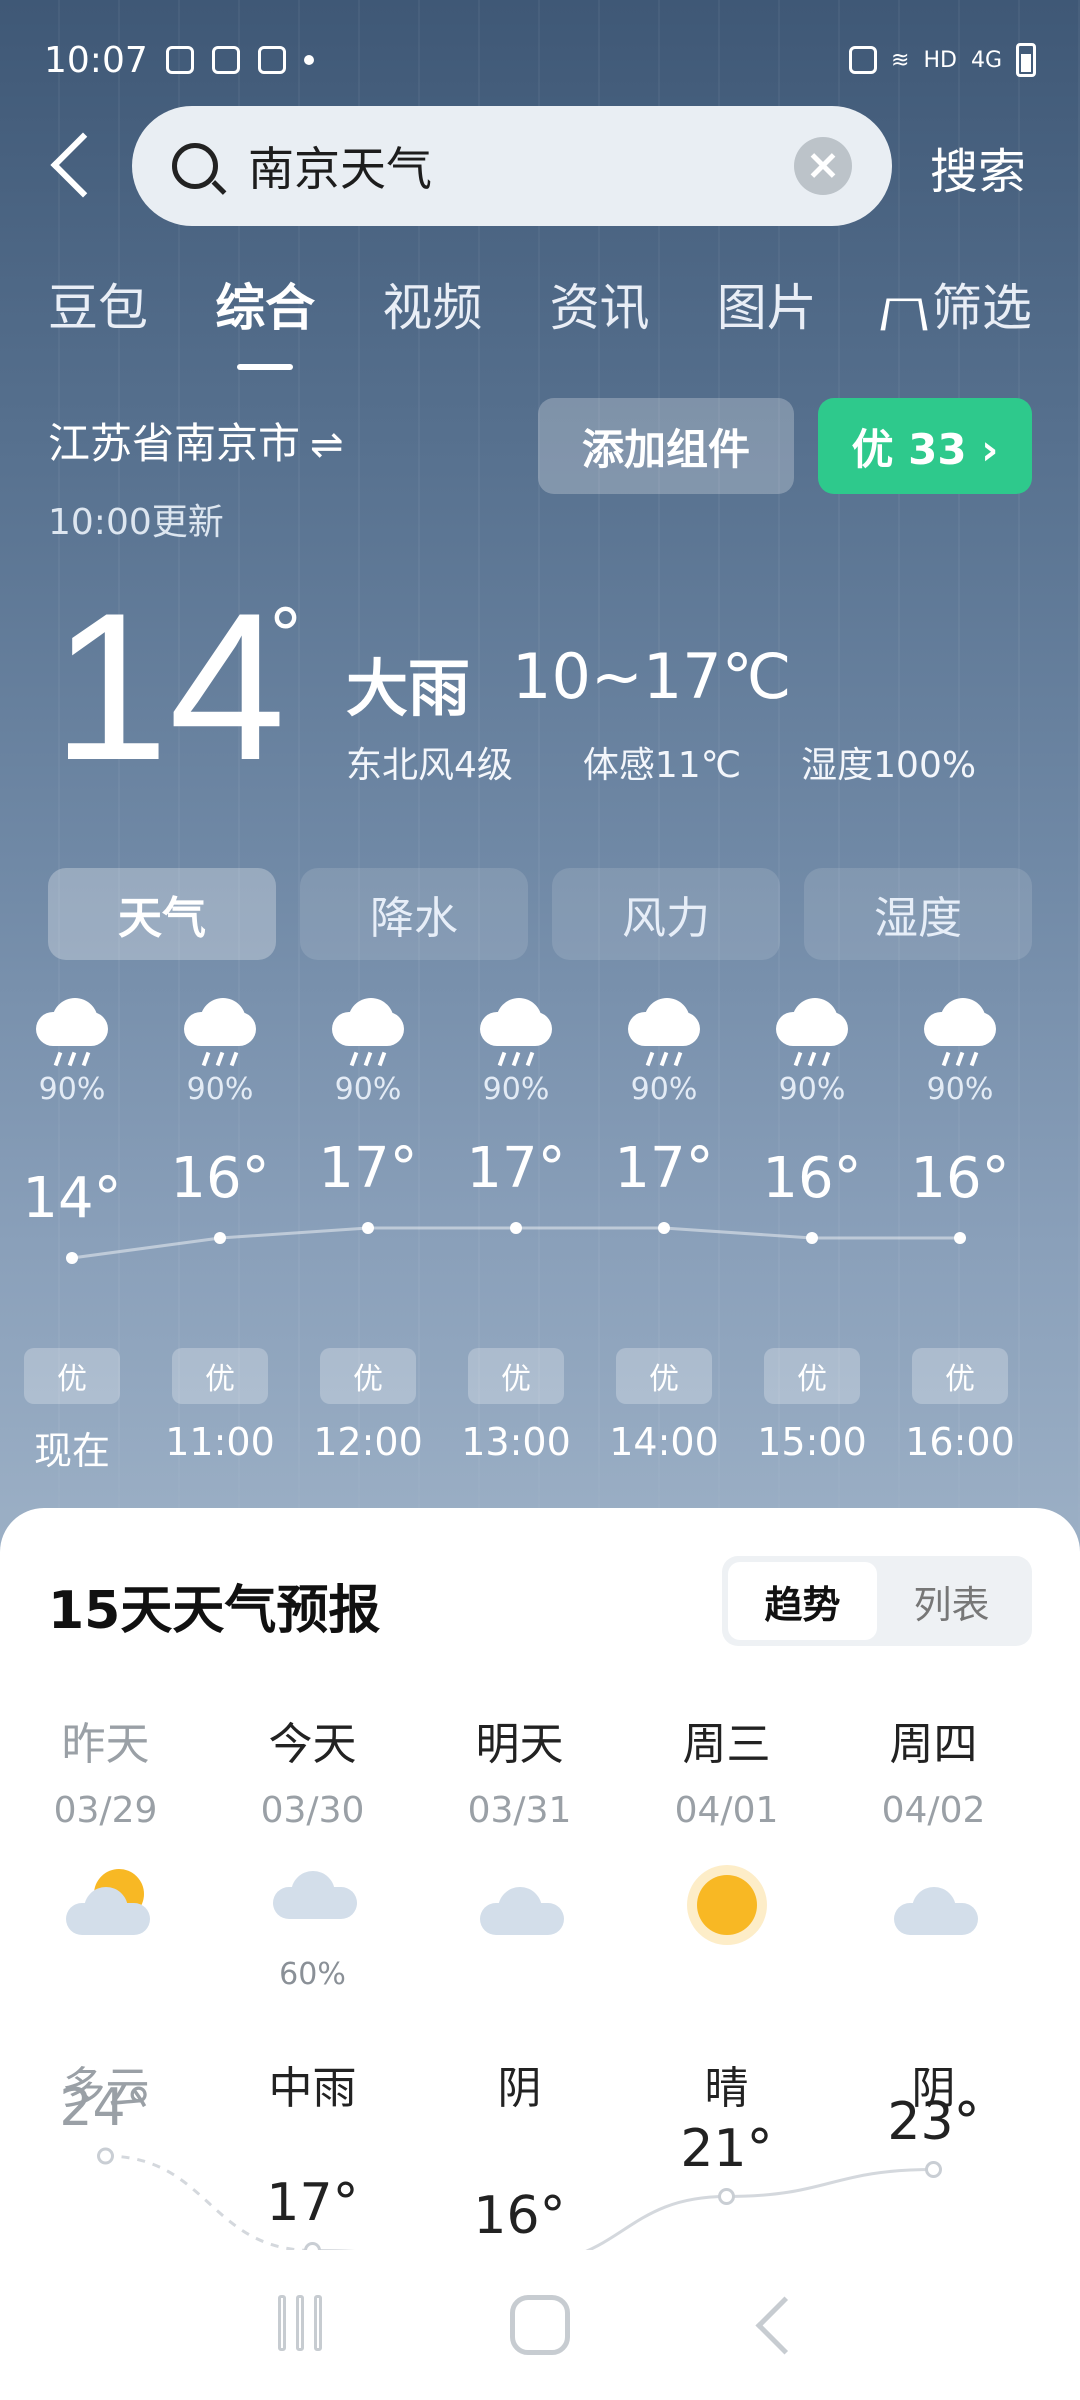  Describe the element at coordinates (652, 676) in the screenshot. I see `temperature-range: 10~17℃` at that location.